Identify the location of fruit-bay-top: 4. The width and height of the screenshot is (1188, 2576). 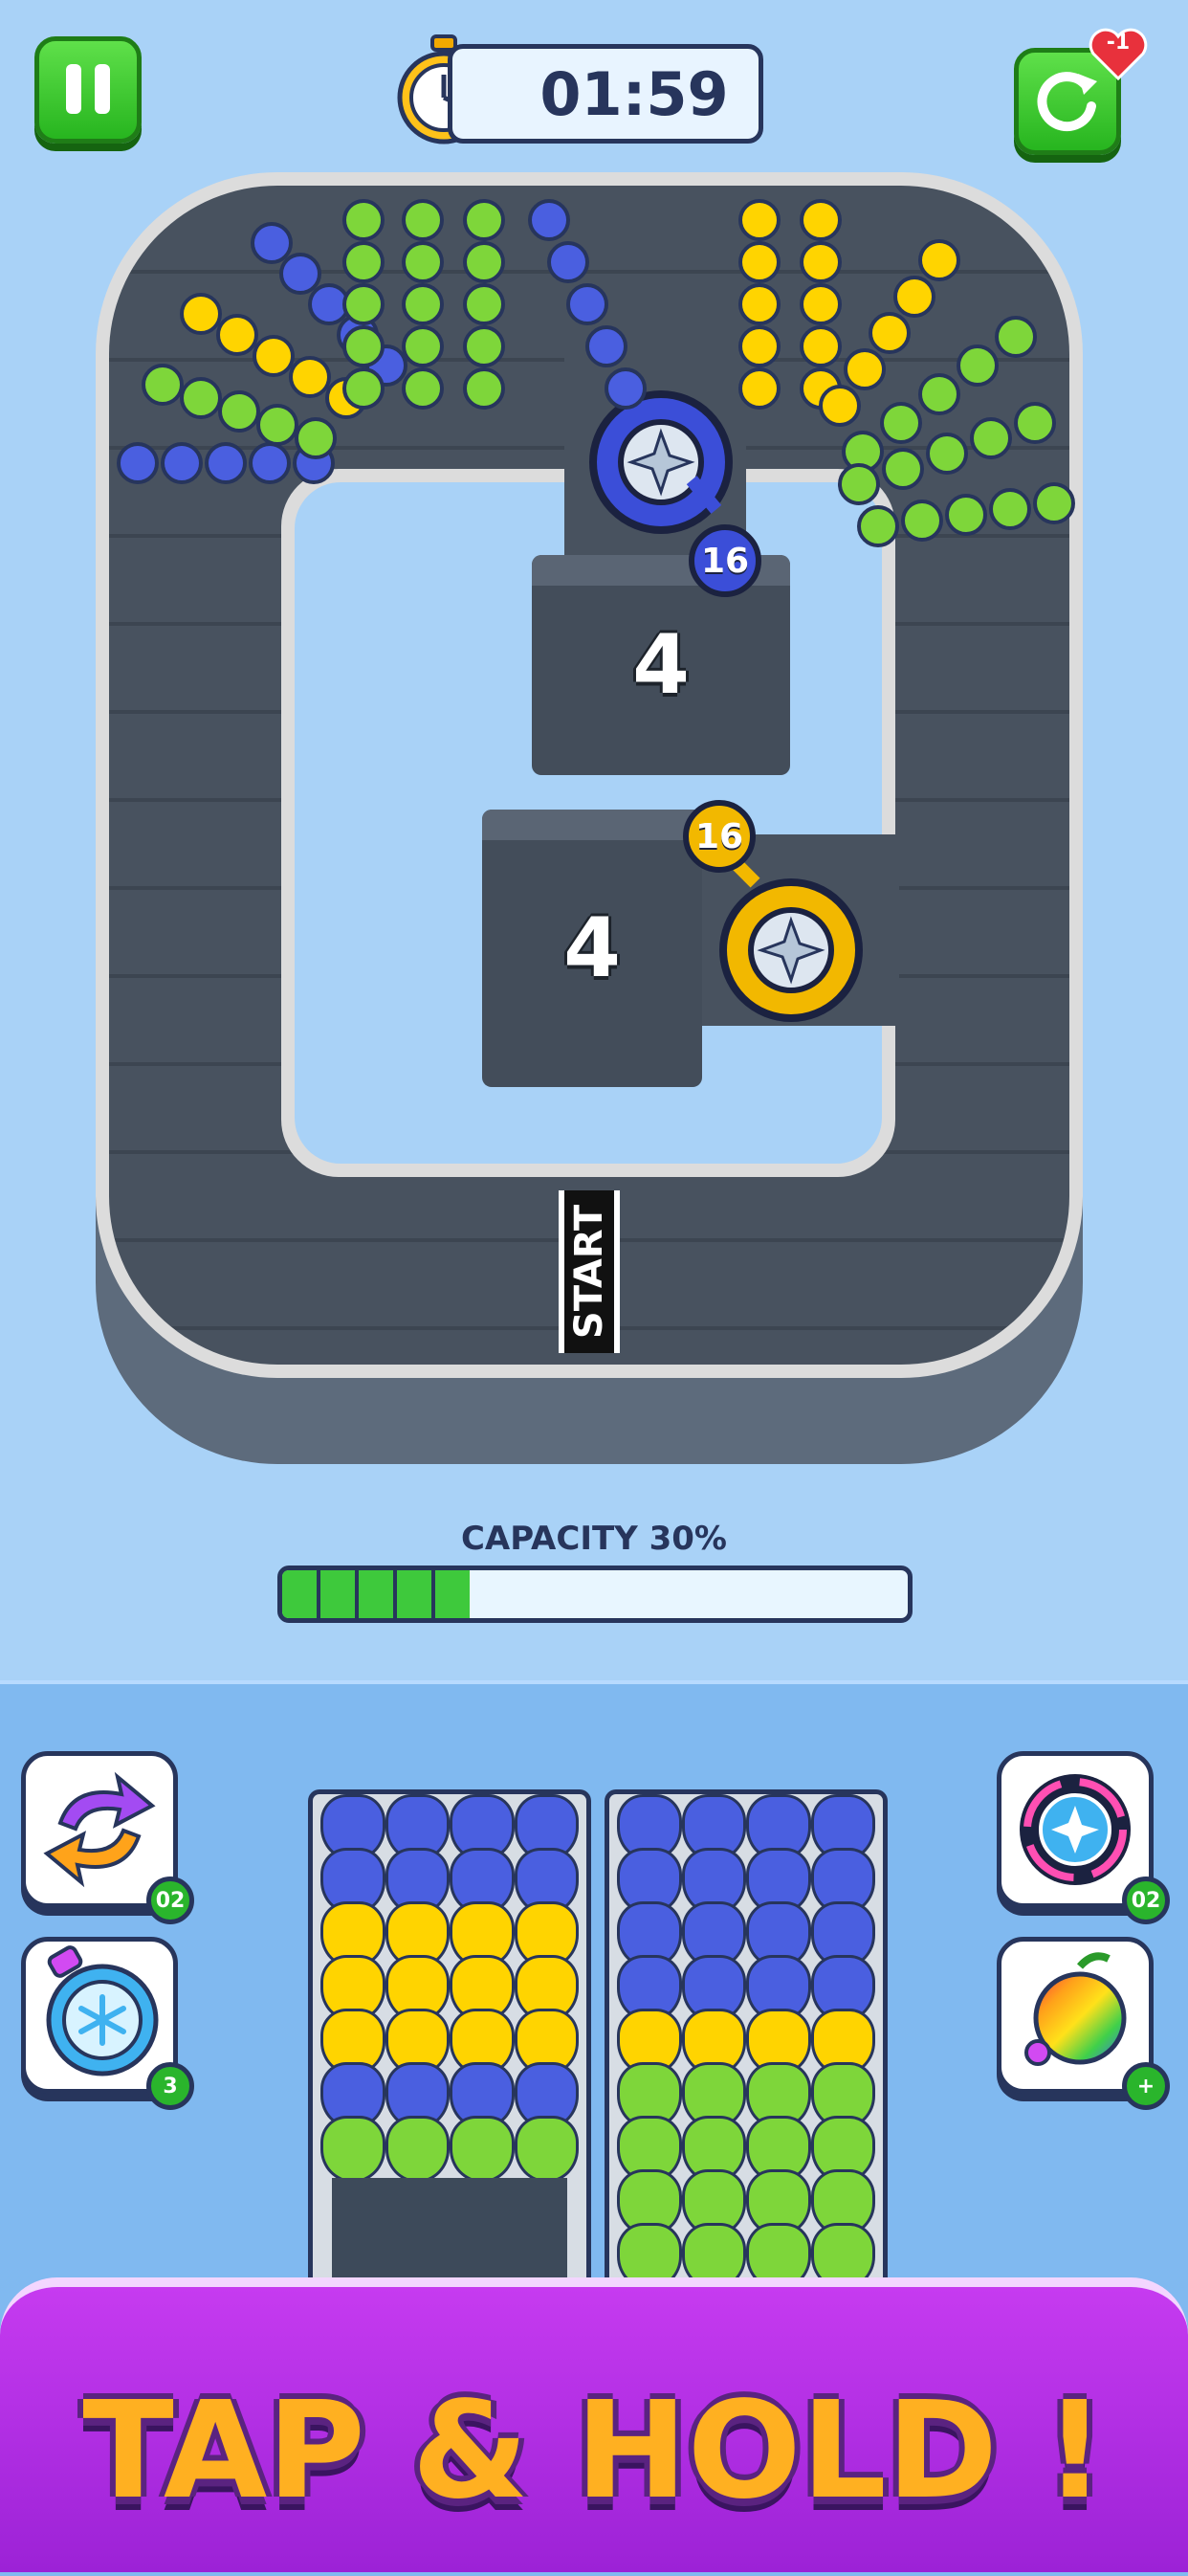
(661, 665).